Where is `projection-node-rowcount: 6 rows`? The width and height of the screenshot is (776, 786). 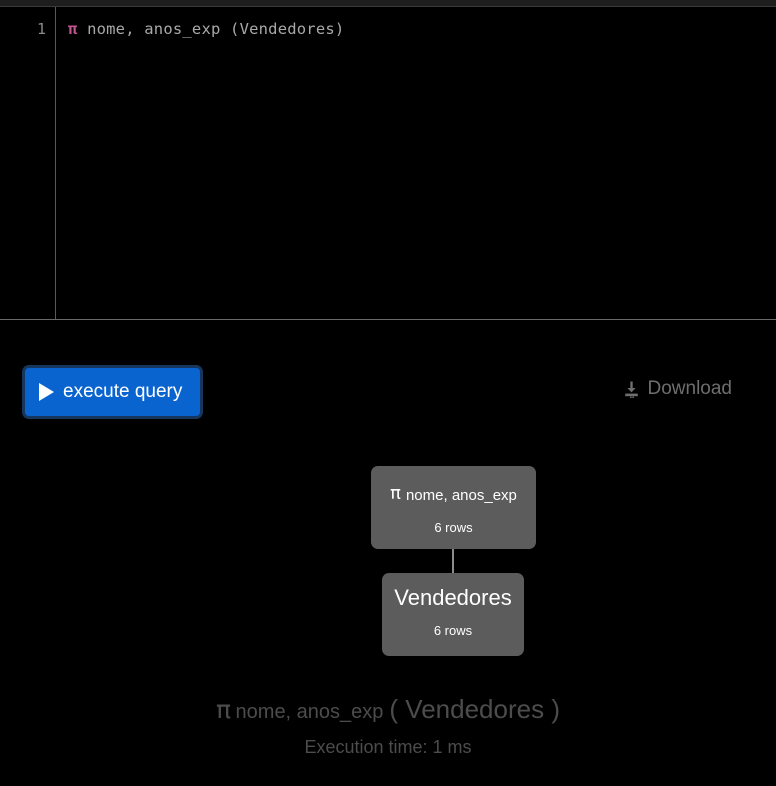
projection-node-rowcount: 6 rows is located at coordinates (453, 527).